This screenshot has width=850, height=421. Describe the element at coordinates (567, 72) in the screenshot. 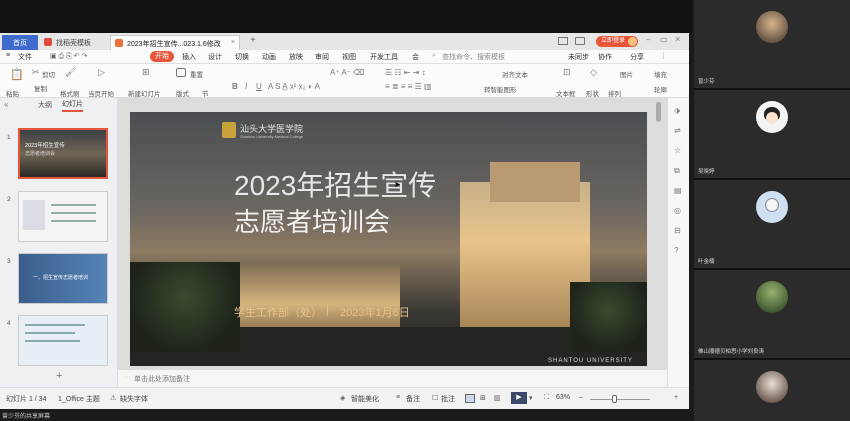

I see `textbox-icon: ⊡` at that location.